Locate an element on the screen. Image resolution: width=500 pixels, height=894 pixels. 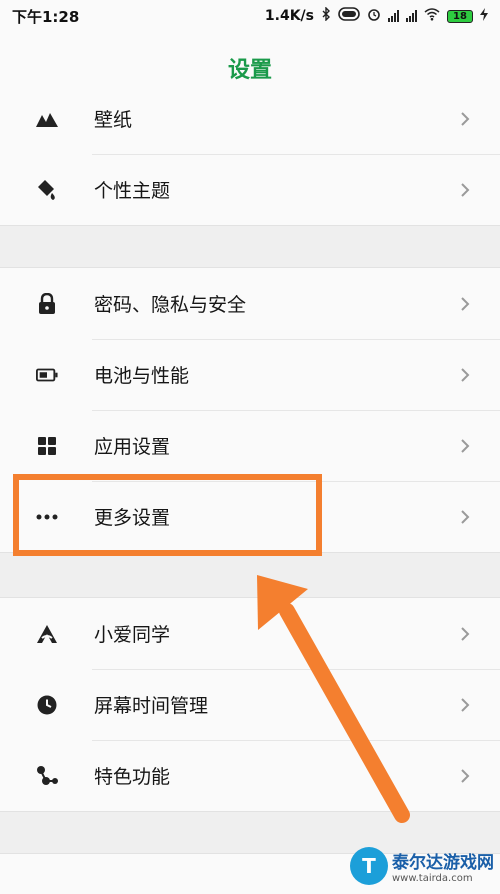
settings-item-features: 特色功能 is located at coordinates (250, 775).